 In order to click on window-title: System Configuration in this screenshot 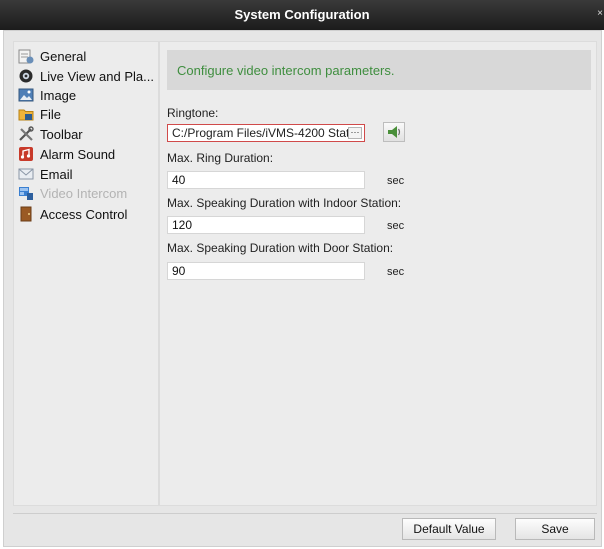, I will do `click(302, 14)`.